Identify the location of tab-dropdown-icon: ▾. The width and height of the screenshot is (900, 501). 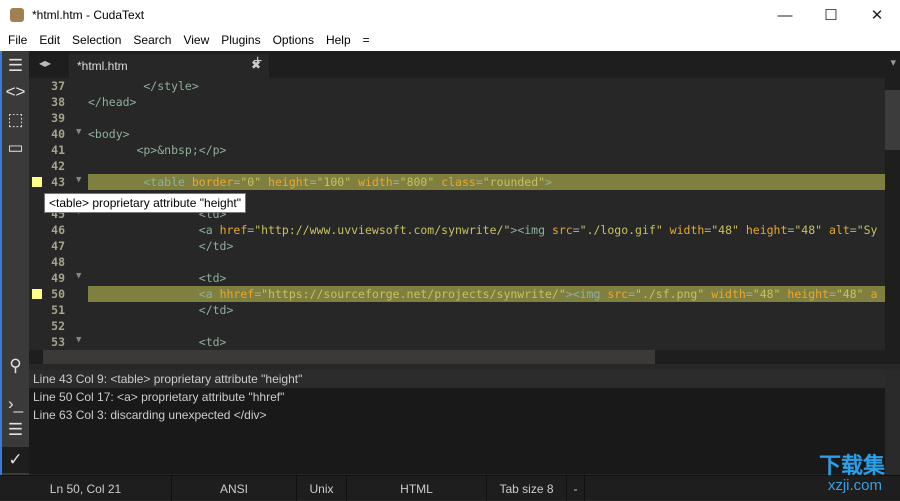
(893, 62).